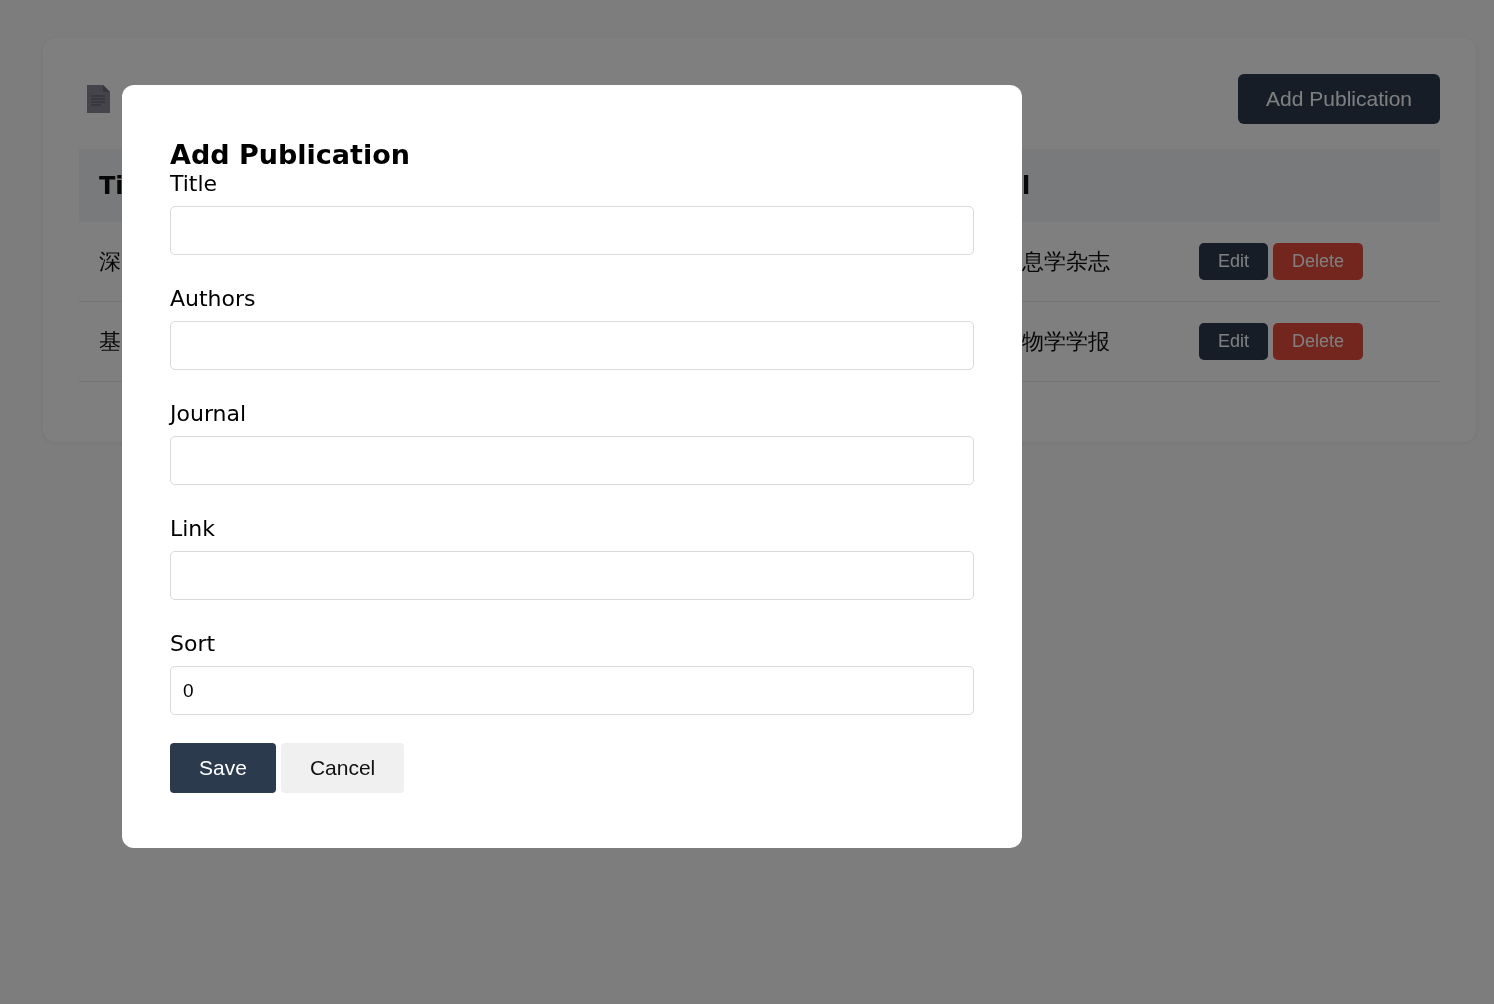 This screenshot has width=1494, height=1004. Describe the element at coordinates (342, 768) in the screenshot. I see `cancel-button: Cancel` at that location.